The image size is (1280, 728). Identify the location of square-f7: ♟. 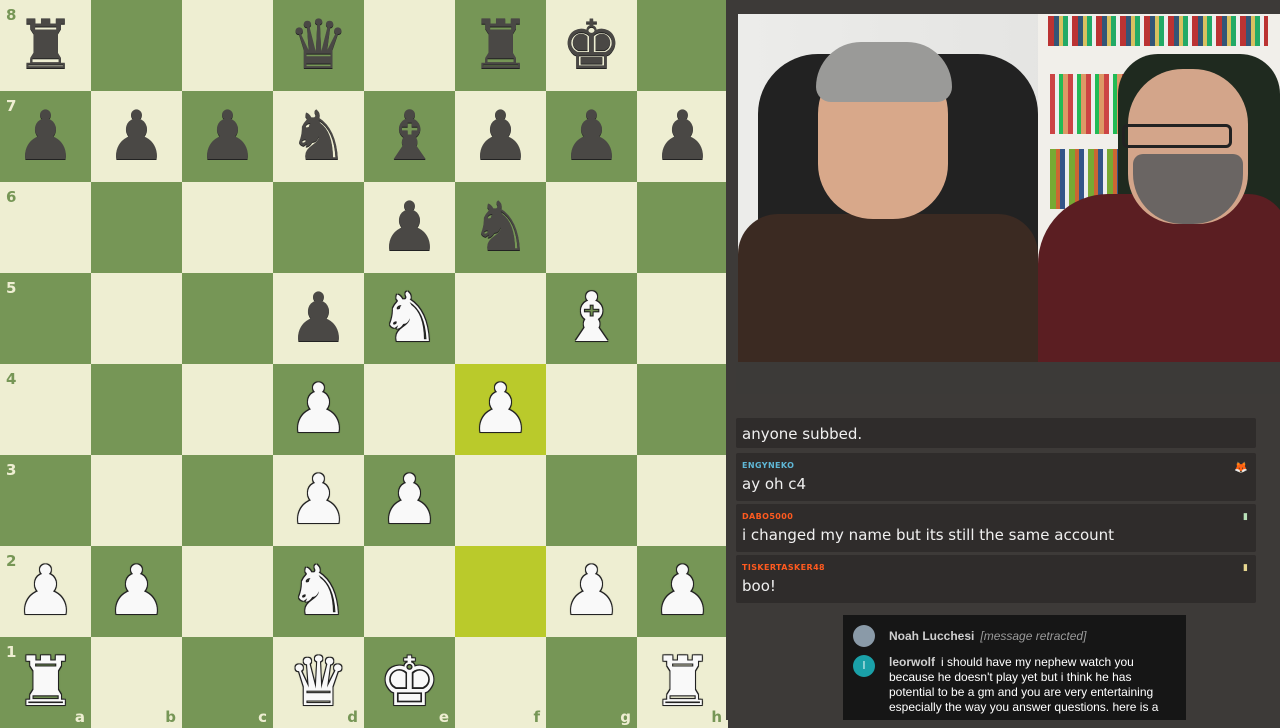
(500, 136).